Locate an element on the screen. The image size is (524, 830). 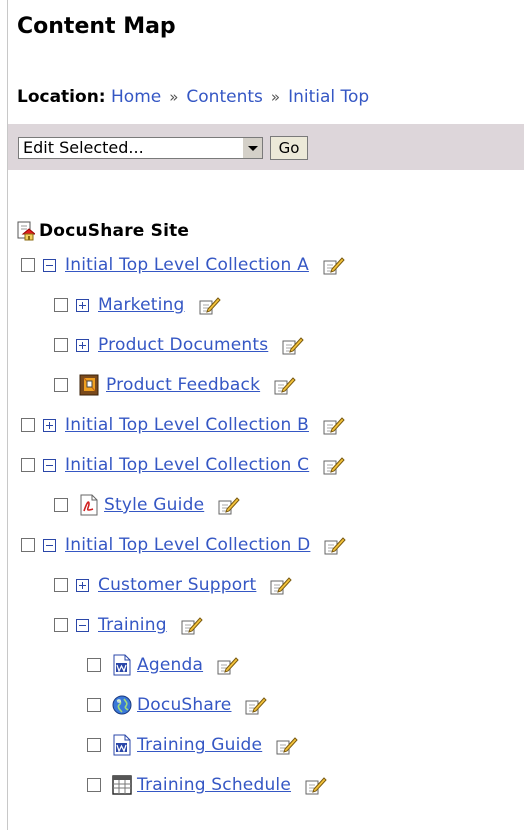
tree-item: DocuShare is located at coordinates (177, 705).